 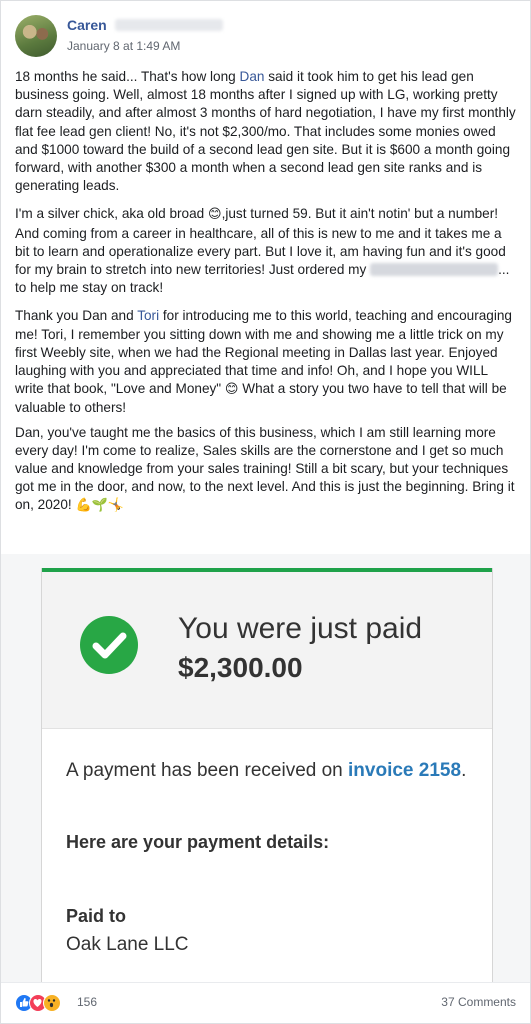 I want to click on comments-count: 37 Comments, so click(x=478, y=1002).